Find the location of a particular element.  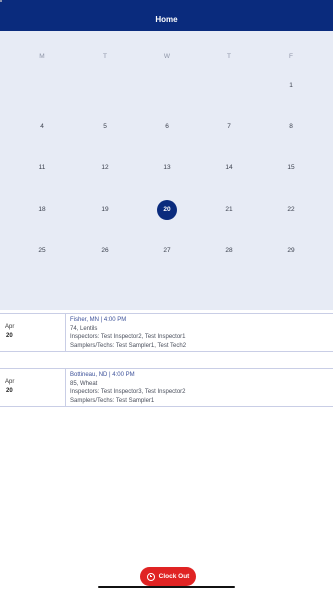

weekday-label: F is located at coordinates (291, 56).